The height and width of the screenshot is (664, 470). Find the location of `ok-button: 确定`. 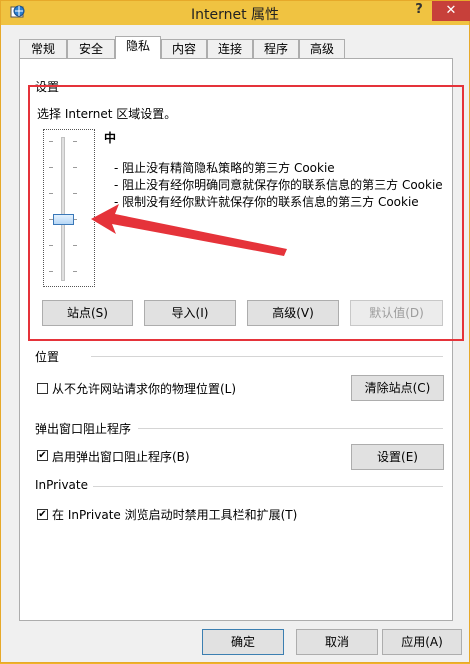

ok-button: 确定 is located at coordinates (243, 642).